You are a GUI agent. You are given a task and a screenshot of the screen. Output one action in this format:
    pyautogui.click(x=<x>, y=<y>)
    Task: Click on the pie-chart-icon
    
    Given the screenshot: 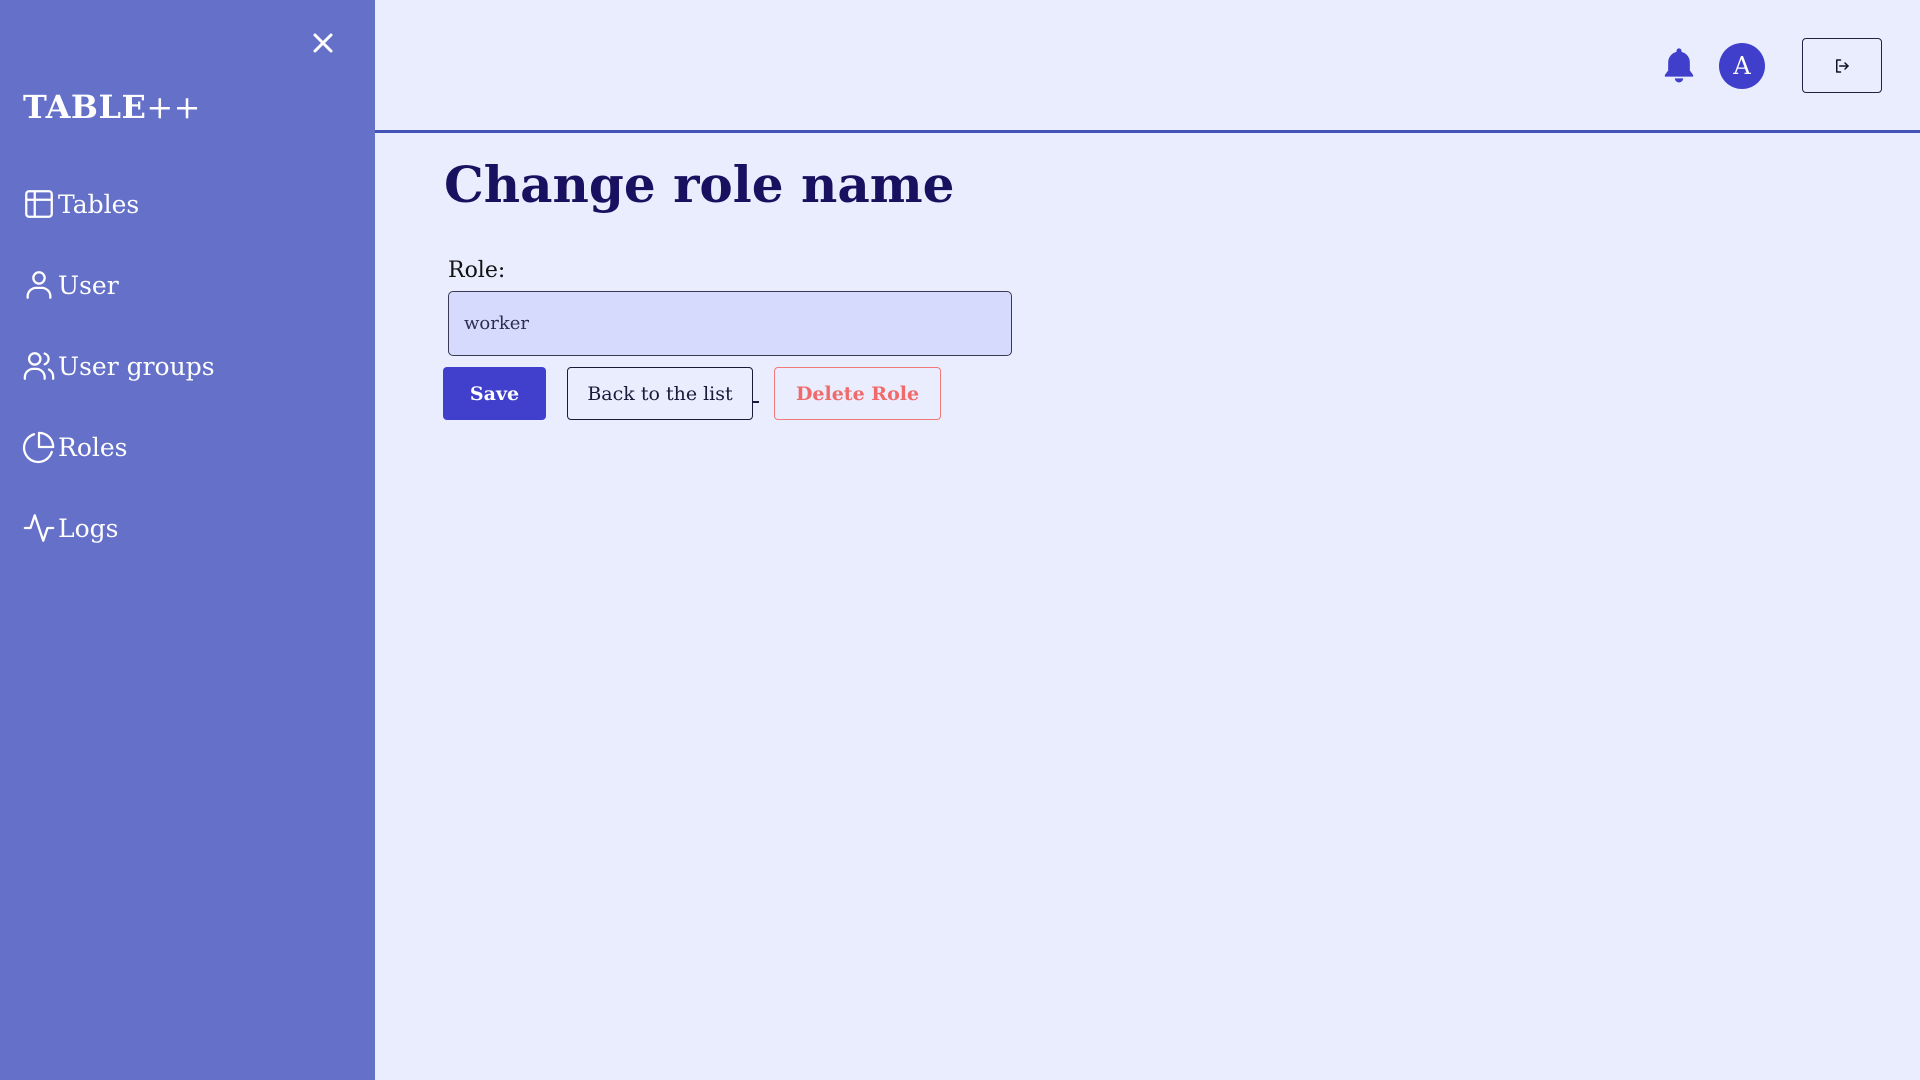 What is the action you would take?
    pyautogui.click(x=39, y=447)
    